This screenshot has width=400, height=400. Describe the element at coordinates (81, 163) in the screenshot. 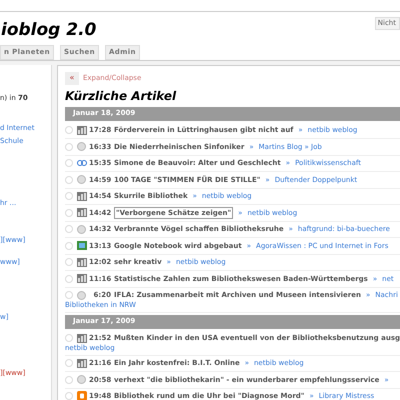

I see `link-icon` at that location.